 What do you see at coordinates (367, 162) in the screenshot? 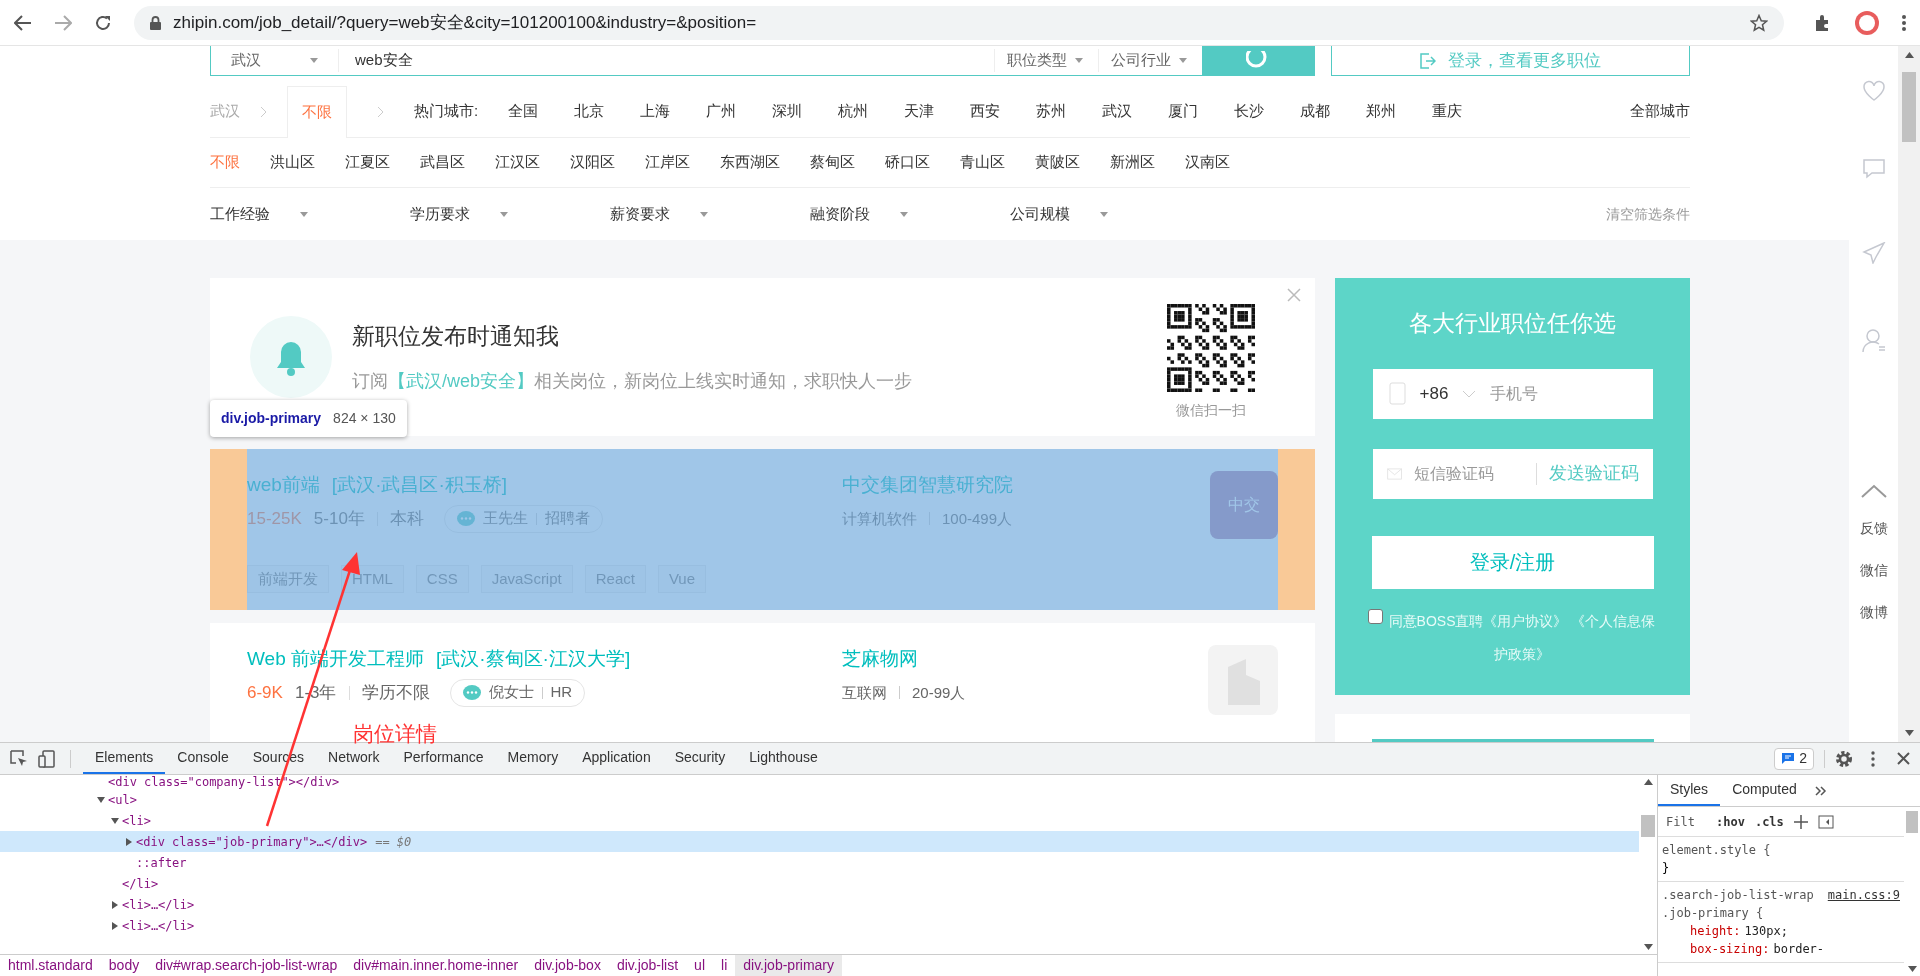
I see `district-link: 江夏区` at bounding box center [367, 162].